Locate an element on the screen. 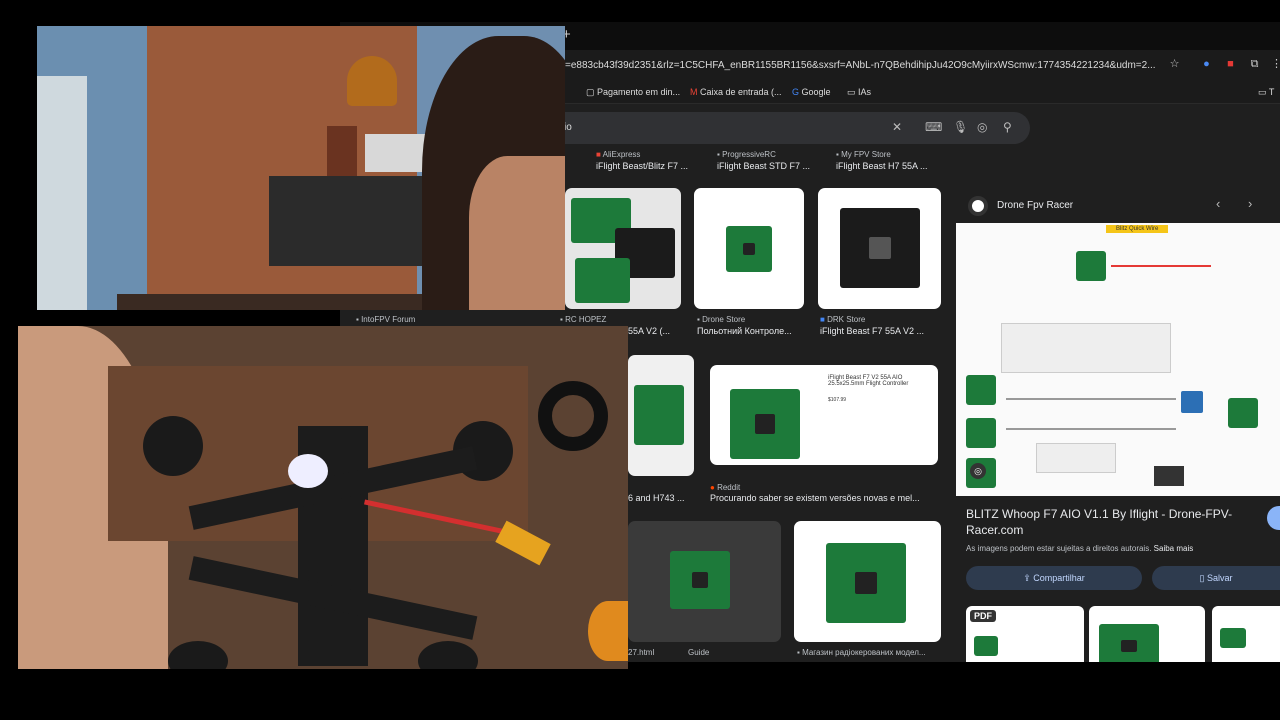  panel-image: Blitz Quick Wire ◎ is located at coordinates (1118, 359).